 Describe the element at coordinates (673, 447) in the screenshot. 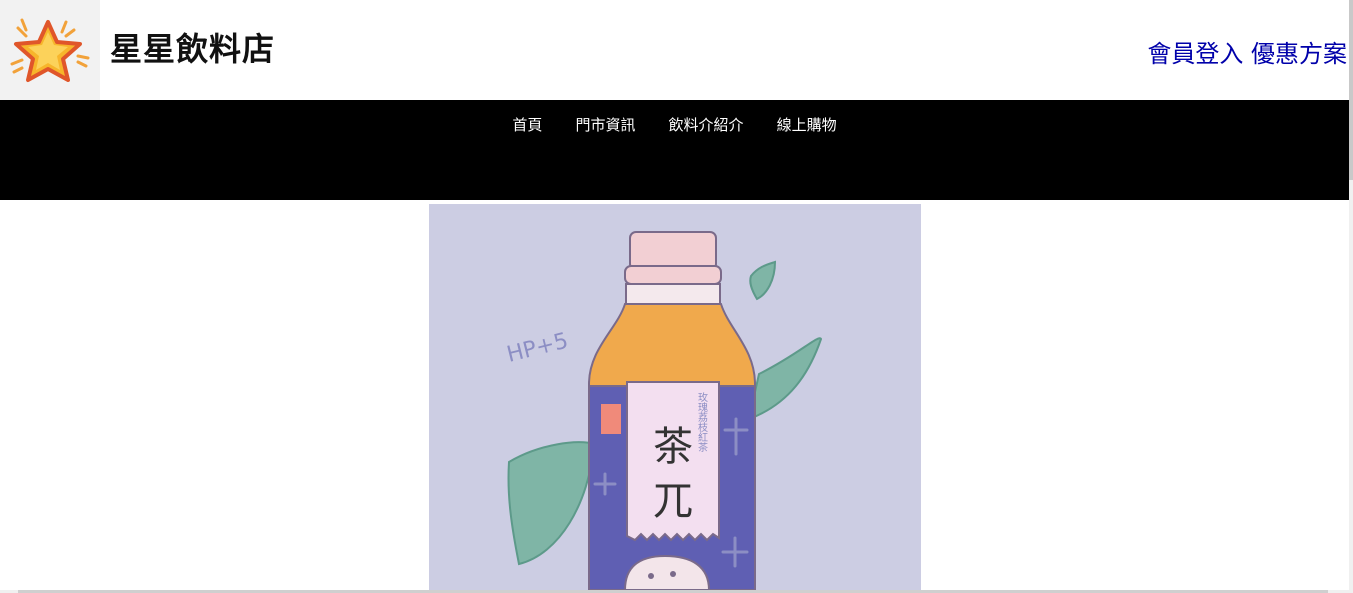

I see `label-char-1: 茶` at that location.